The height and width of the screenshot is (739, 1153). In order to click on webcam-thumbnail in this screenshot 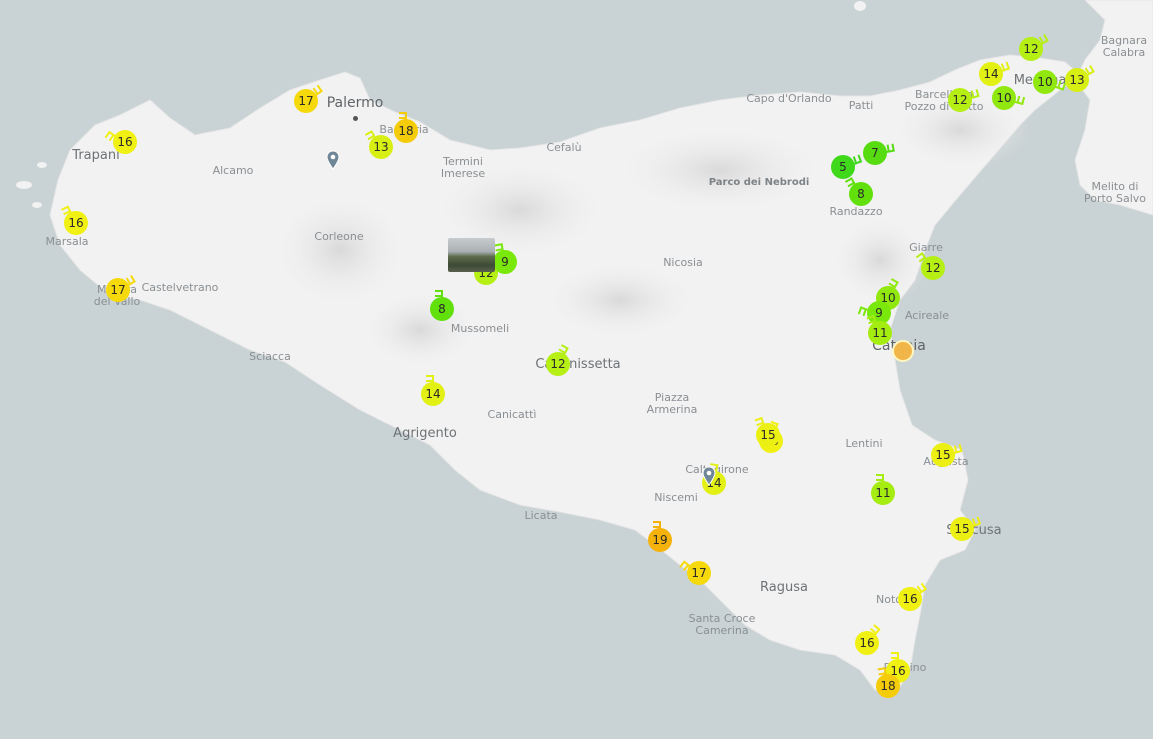, I will do `click(471, 255)`.